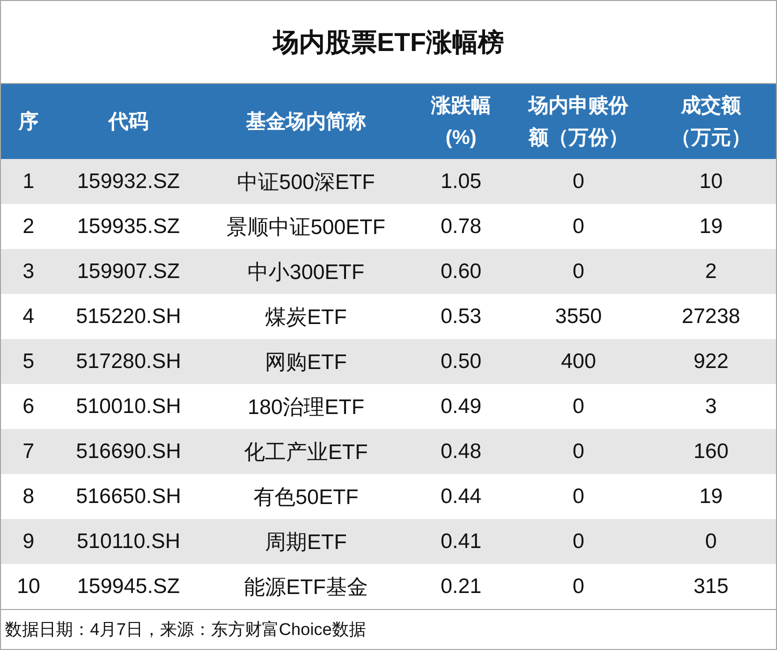 Image resolution: width=777 pixels, height=650 pixels. I want to click on table-cell-text: 27238, so click(711, 317).